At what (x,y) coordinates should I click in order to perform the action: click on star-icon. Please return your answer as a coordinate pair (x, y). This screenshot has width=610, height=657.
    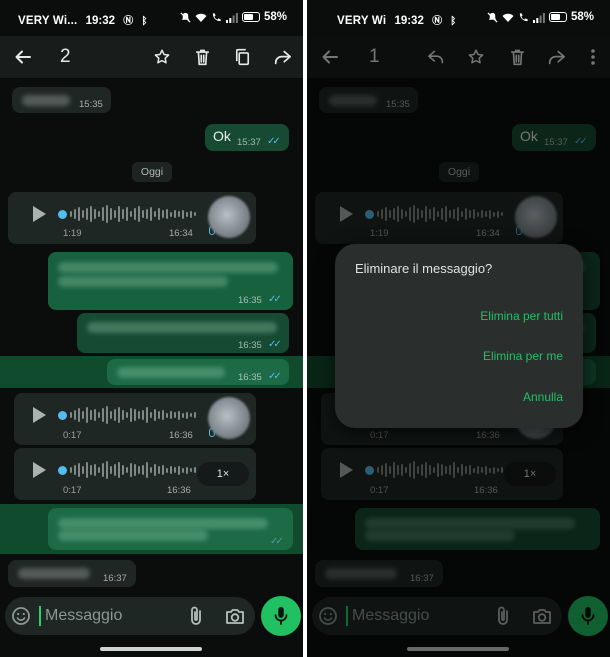
    Looking at the image, I should click on (162, 56).